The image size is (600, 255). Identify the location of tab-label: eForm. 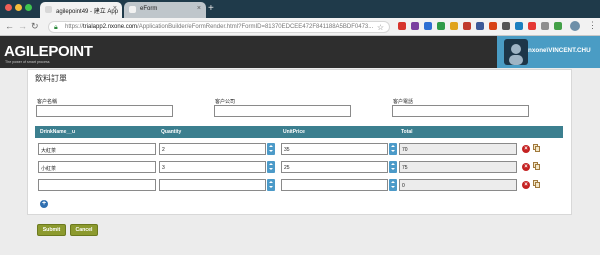
(149, 9).